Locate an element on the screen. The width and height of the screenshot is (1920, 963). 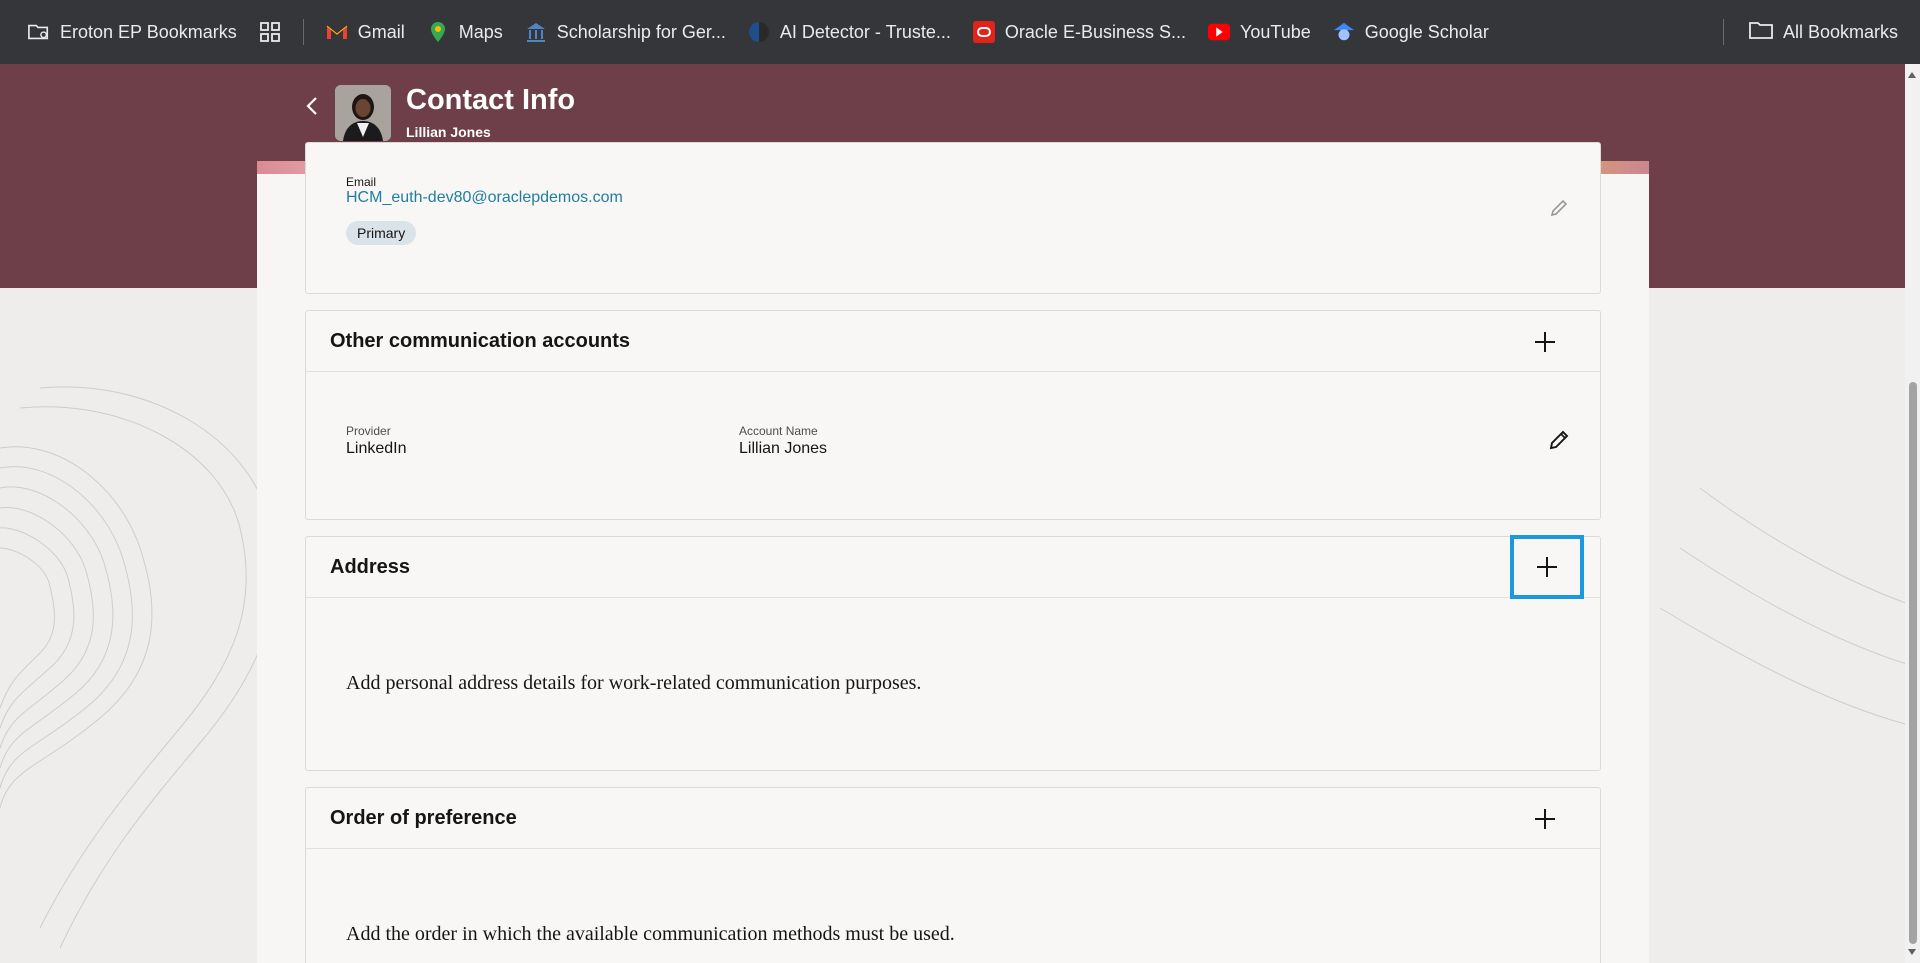
bookmark-youtube: YouTube is located at coordinates (1259, 32).